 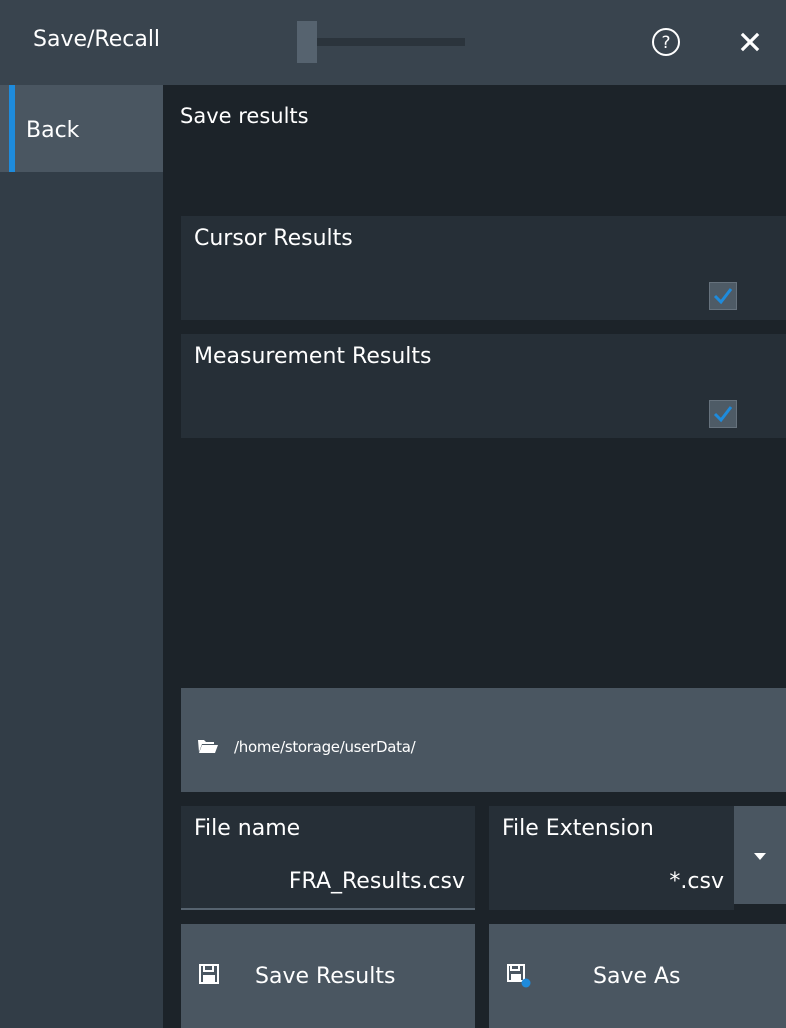 I want to click on folder-path: /home/storage/userData/, so click(x=325, y=747).